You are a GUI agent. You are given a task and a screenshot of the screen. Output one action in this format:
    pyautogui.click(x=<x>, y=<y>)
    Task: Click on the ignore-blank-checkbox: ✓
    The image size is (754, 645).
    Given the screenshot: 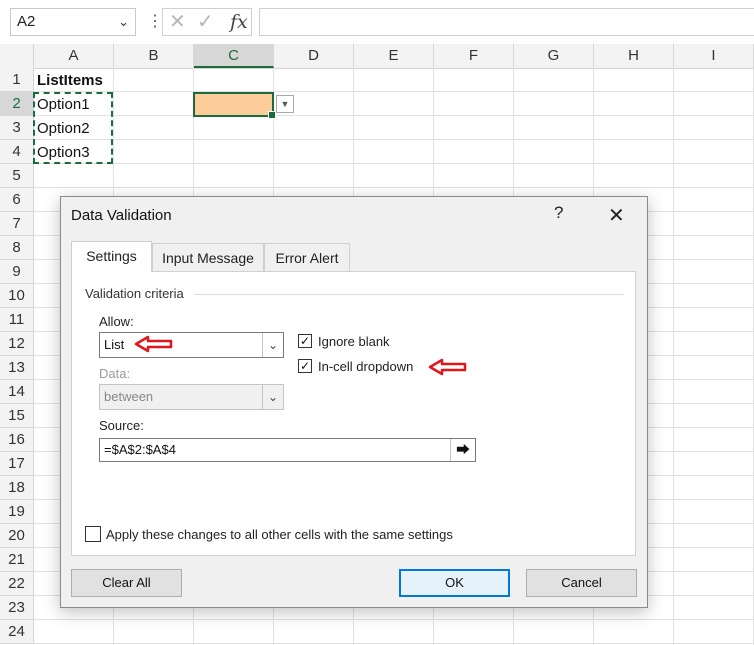 What is the action you would take?
    pyautogui.click(x=305, y=341)
    